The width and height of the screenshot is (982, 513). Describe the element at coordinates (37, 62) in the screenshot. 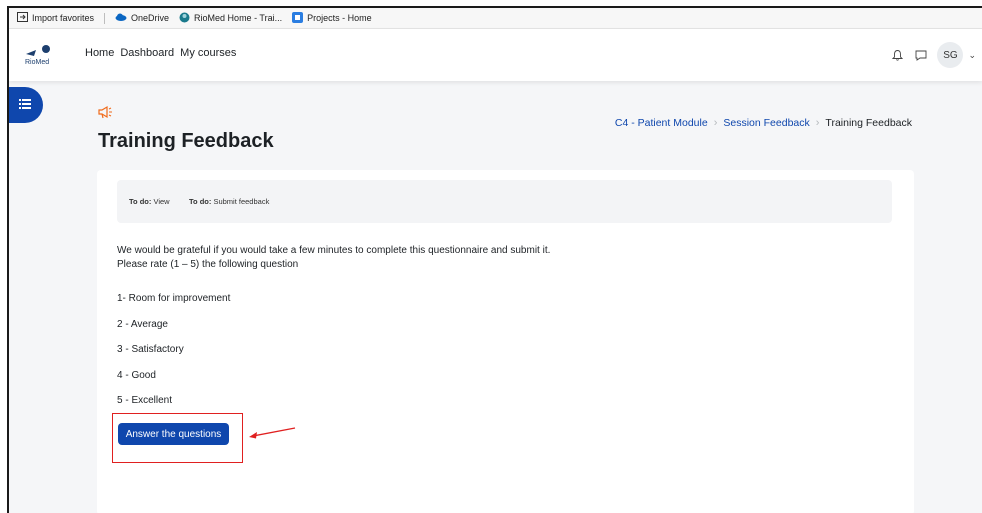

I see `svg-text: RioMed` at that location.